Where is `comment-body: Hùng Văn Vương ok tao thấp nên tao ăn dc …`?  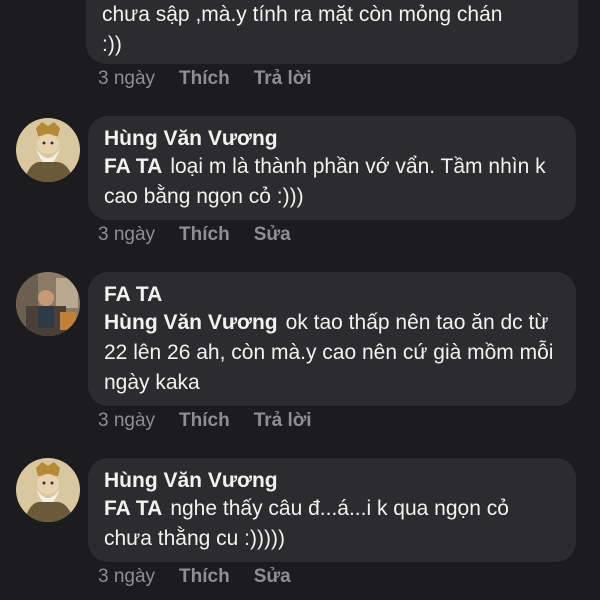 comment-body: Hùng Văn Vương ok tao thấp nên tao ăn dc … is located at coordinates (332, 353).